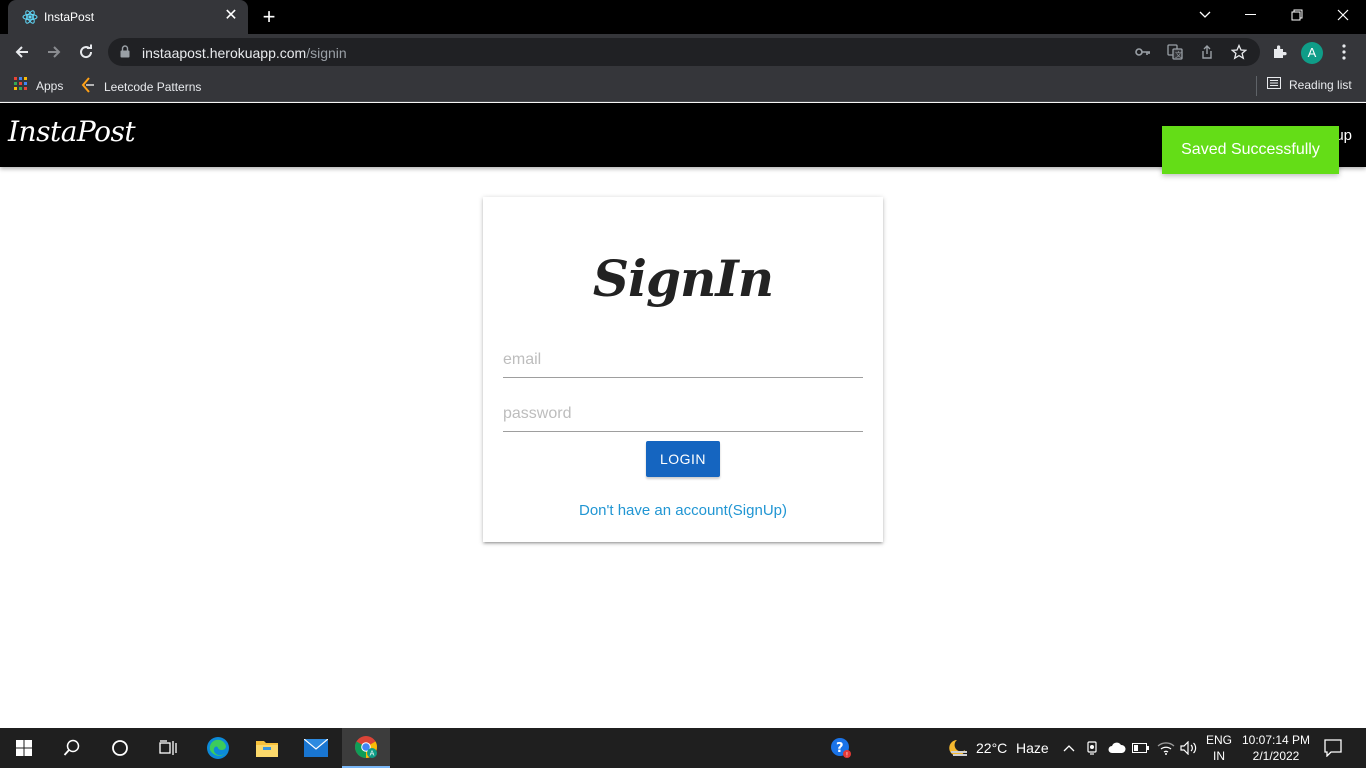 The height and width of the screenshot is (768, 1366). I want to click on weather-temp: 22°C, so click(991, 748).